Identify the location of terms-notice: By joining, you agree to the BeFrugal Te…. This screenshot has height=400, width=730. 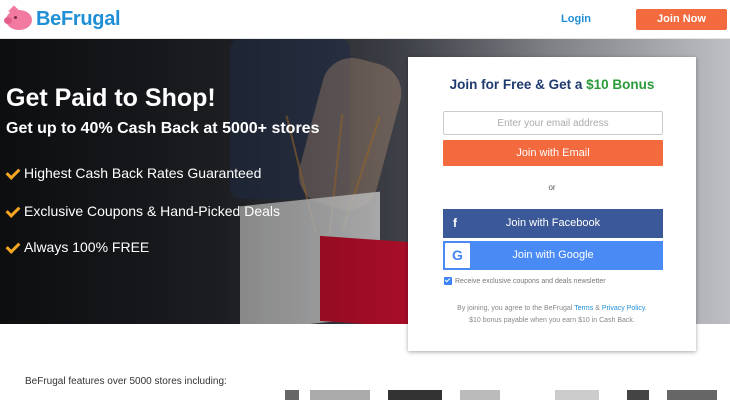
(552, 314).